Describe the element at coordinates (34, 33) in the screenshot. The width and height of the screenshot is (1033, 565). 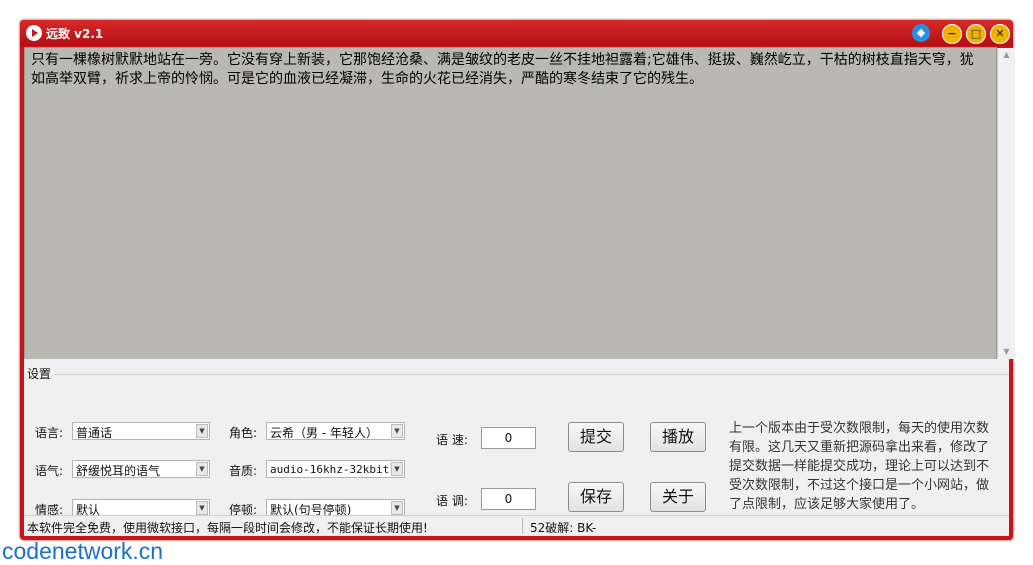
I see `app-logo-icon` at that location.